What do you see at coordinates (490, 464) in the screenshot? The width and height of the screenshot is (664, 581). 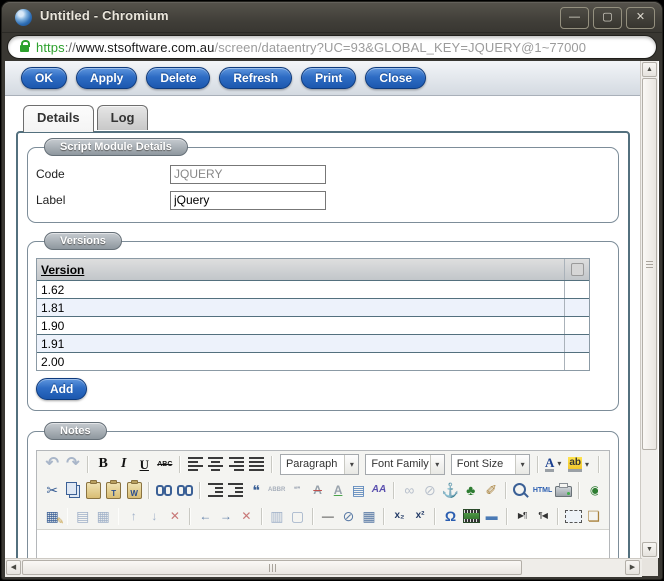 I see `font-size-select: Font Size ▾` at bounding box center [490, 464].